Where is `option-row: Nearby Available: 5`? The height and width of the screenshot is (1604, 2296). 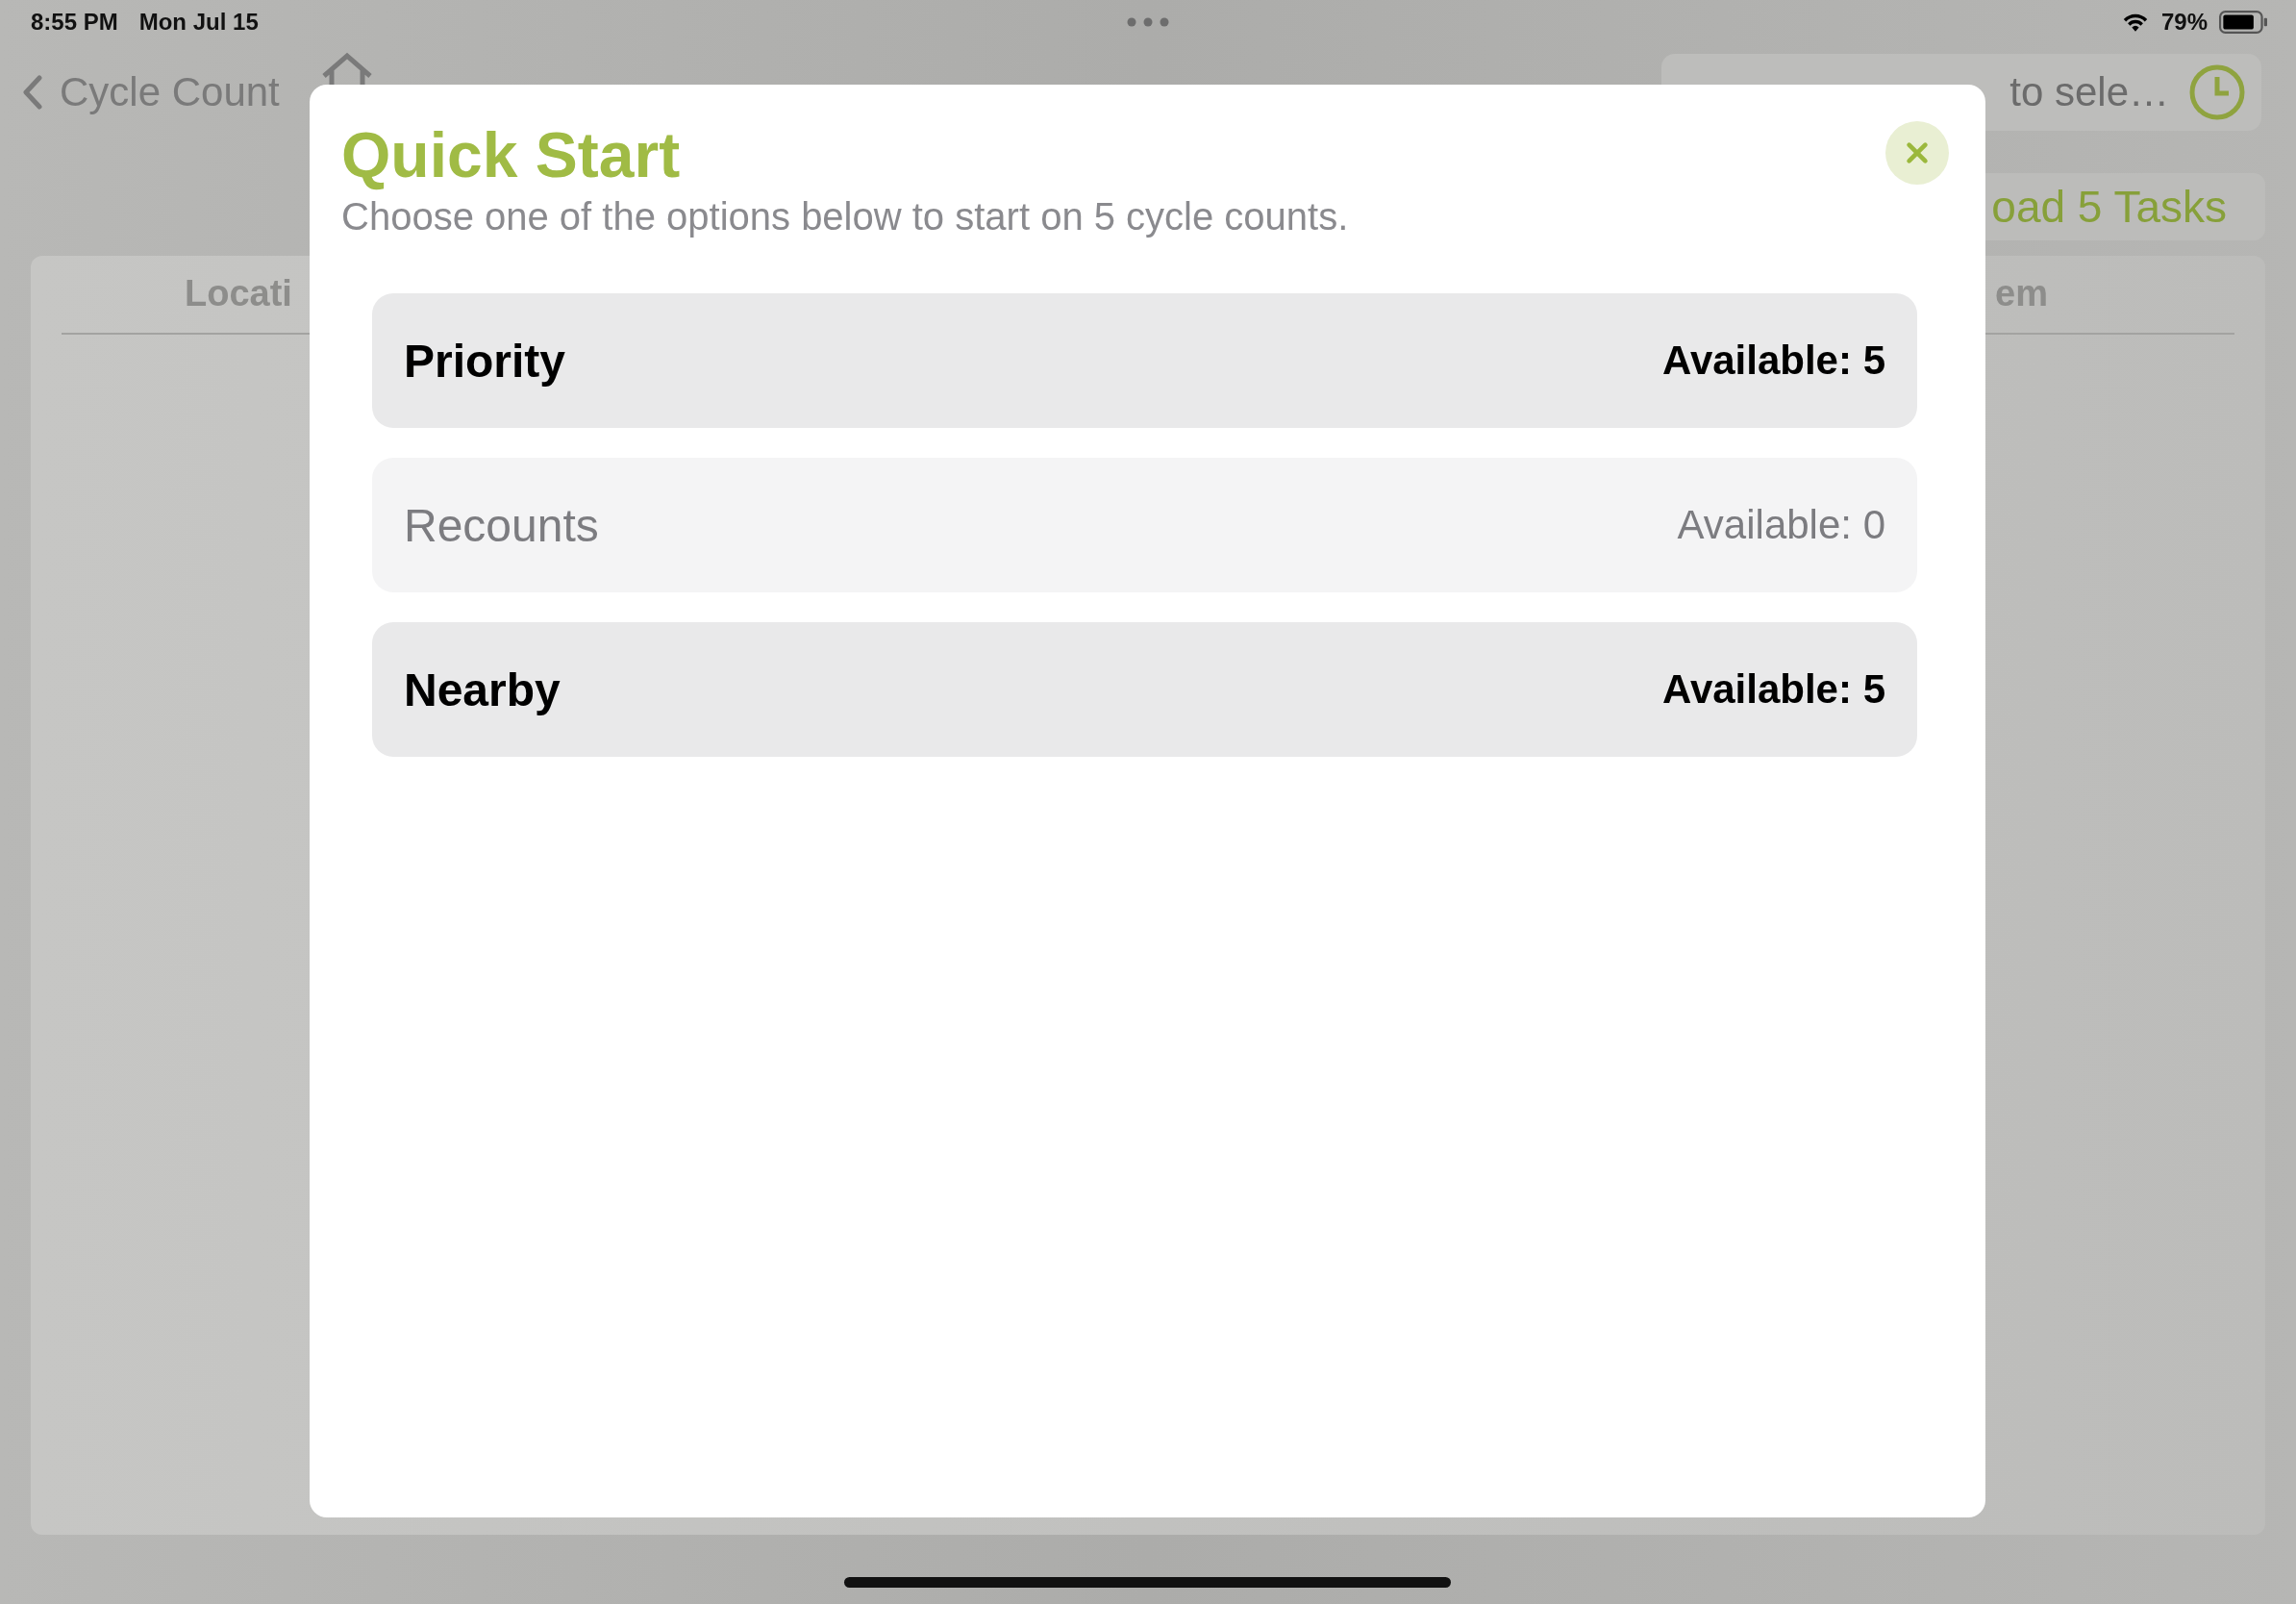 option-row: Nearby Available: 5 is located at coordinates (1144, 690).